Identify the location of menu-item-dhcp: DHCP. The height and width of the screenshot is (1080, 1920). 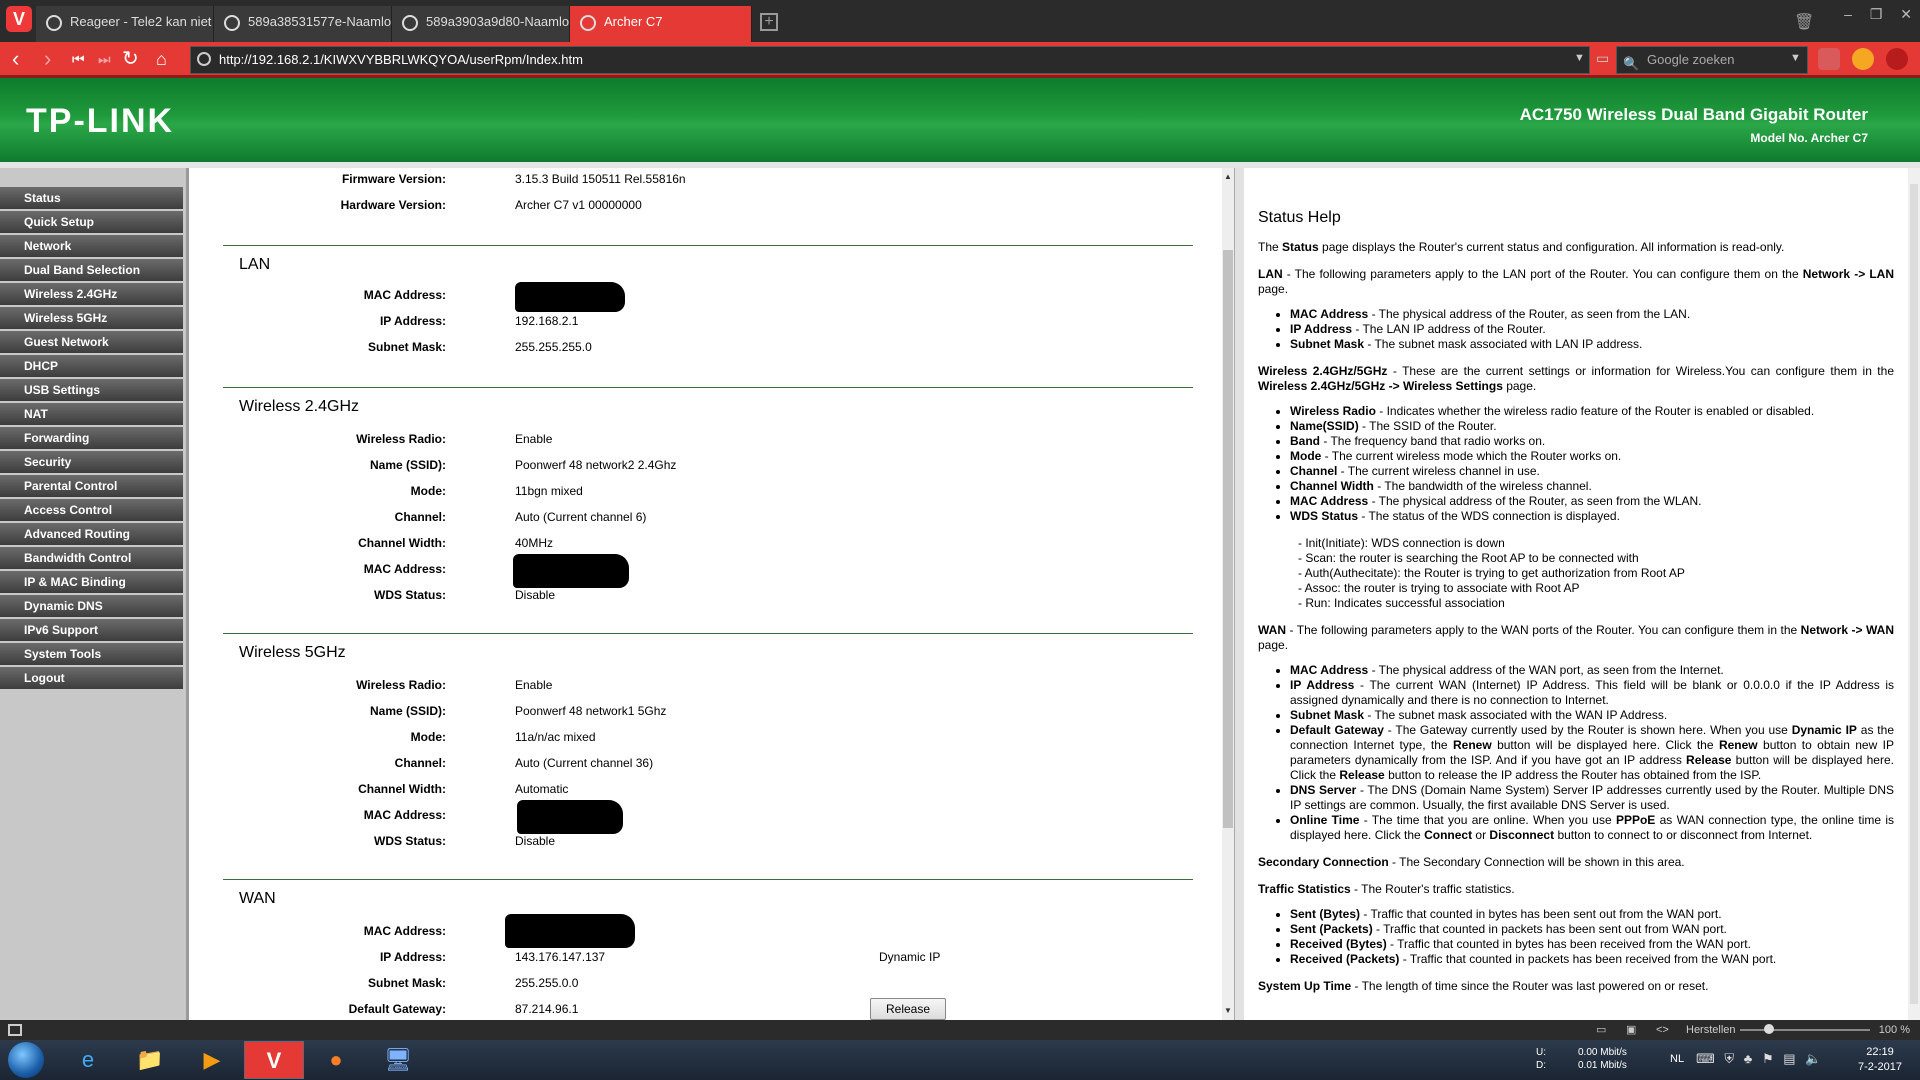
(91, 366).